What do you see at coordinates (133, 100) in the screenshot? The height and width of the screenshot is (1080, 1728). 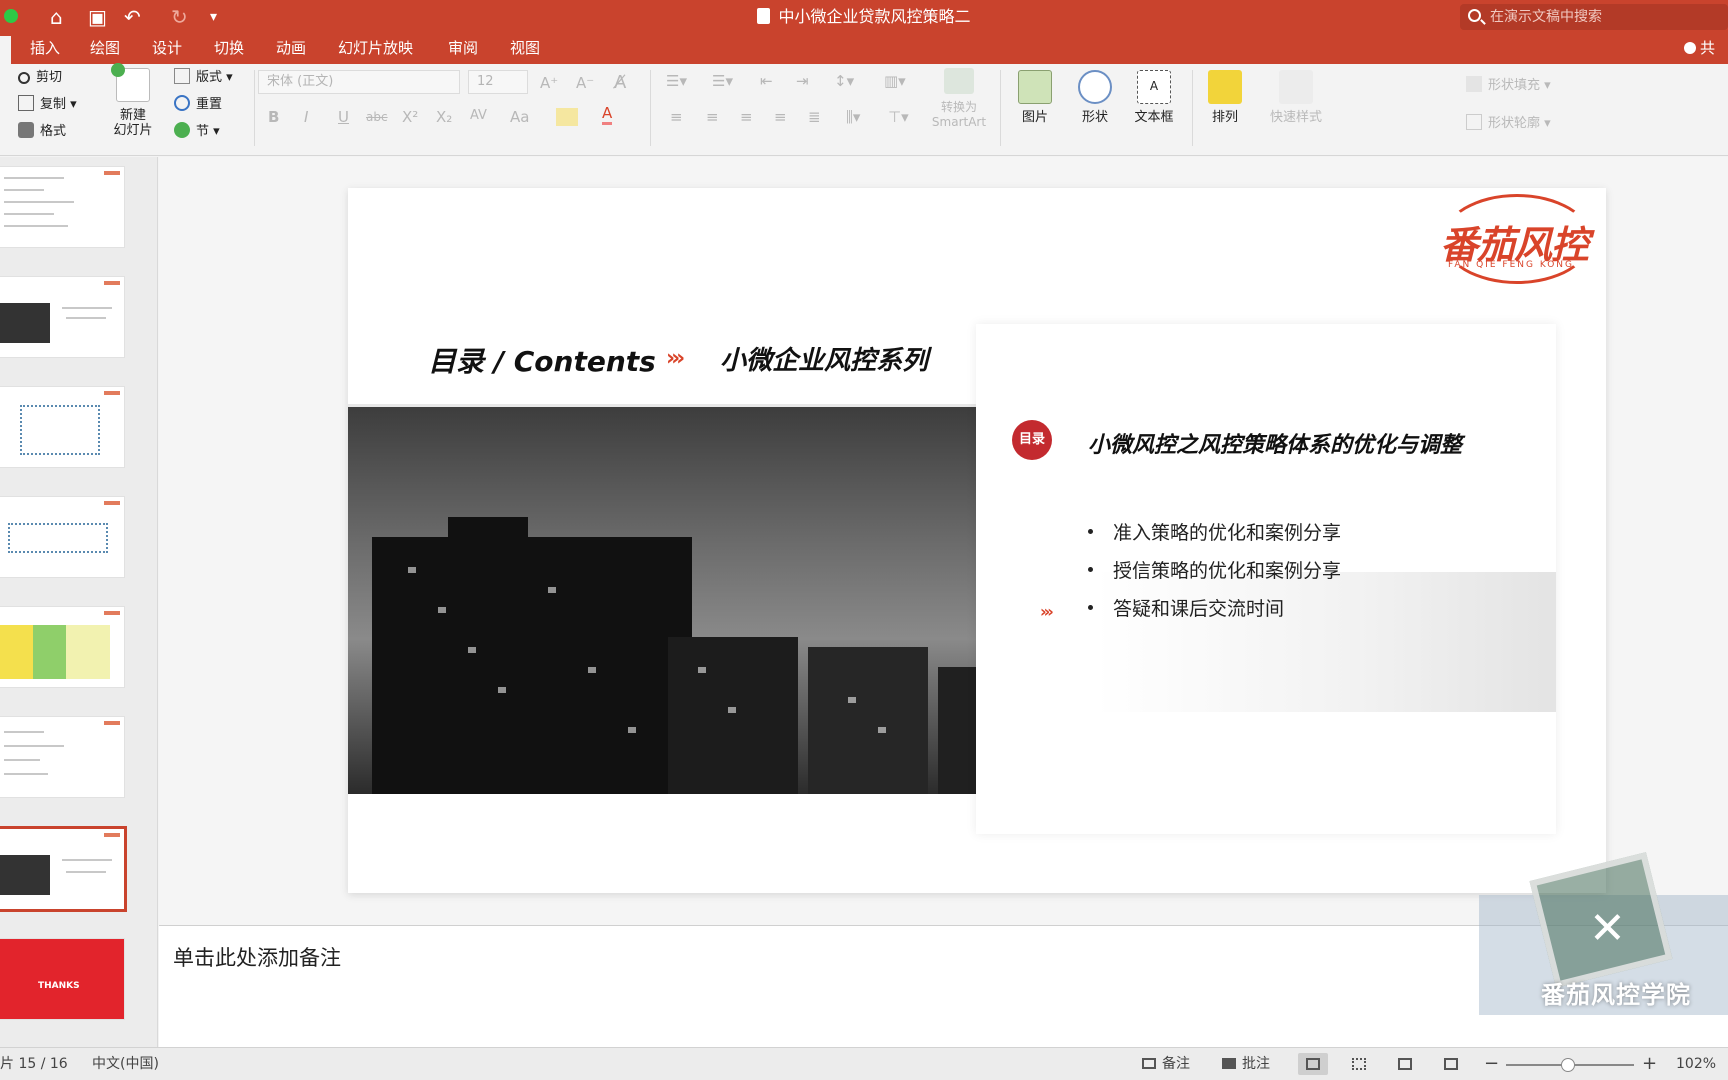 I see `new-slide-button: 新建 幻灯片` at bounding box center [133, 100].